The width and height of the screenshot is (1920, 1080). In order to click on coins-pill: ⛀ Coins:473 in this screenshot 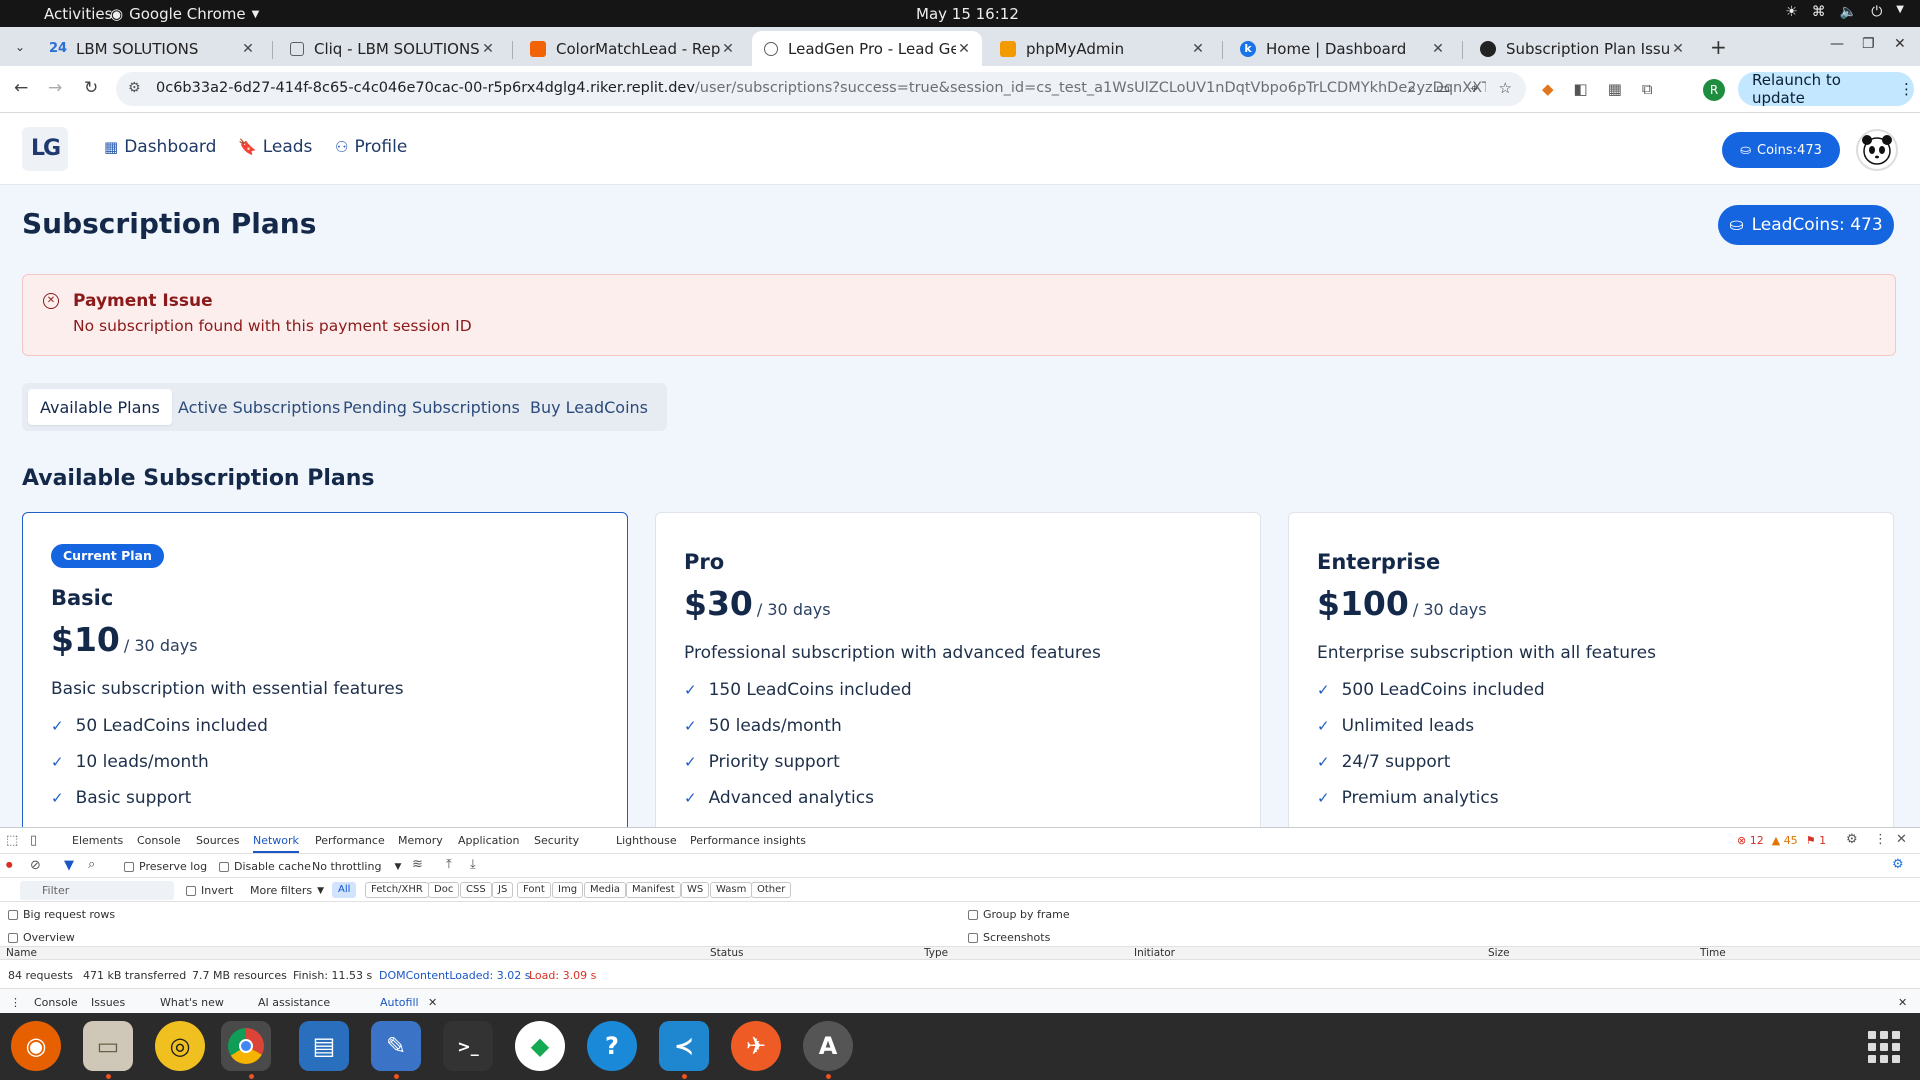, I will do `click(1781, 150)`.